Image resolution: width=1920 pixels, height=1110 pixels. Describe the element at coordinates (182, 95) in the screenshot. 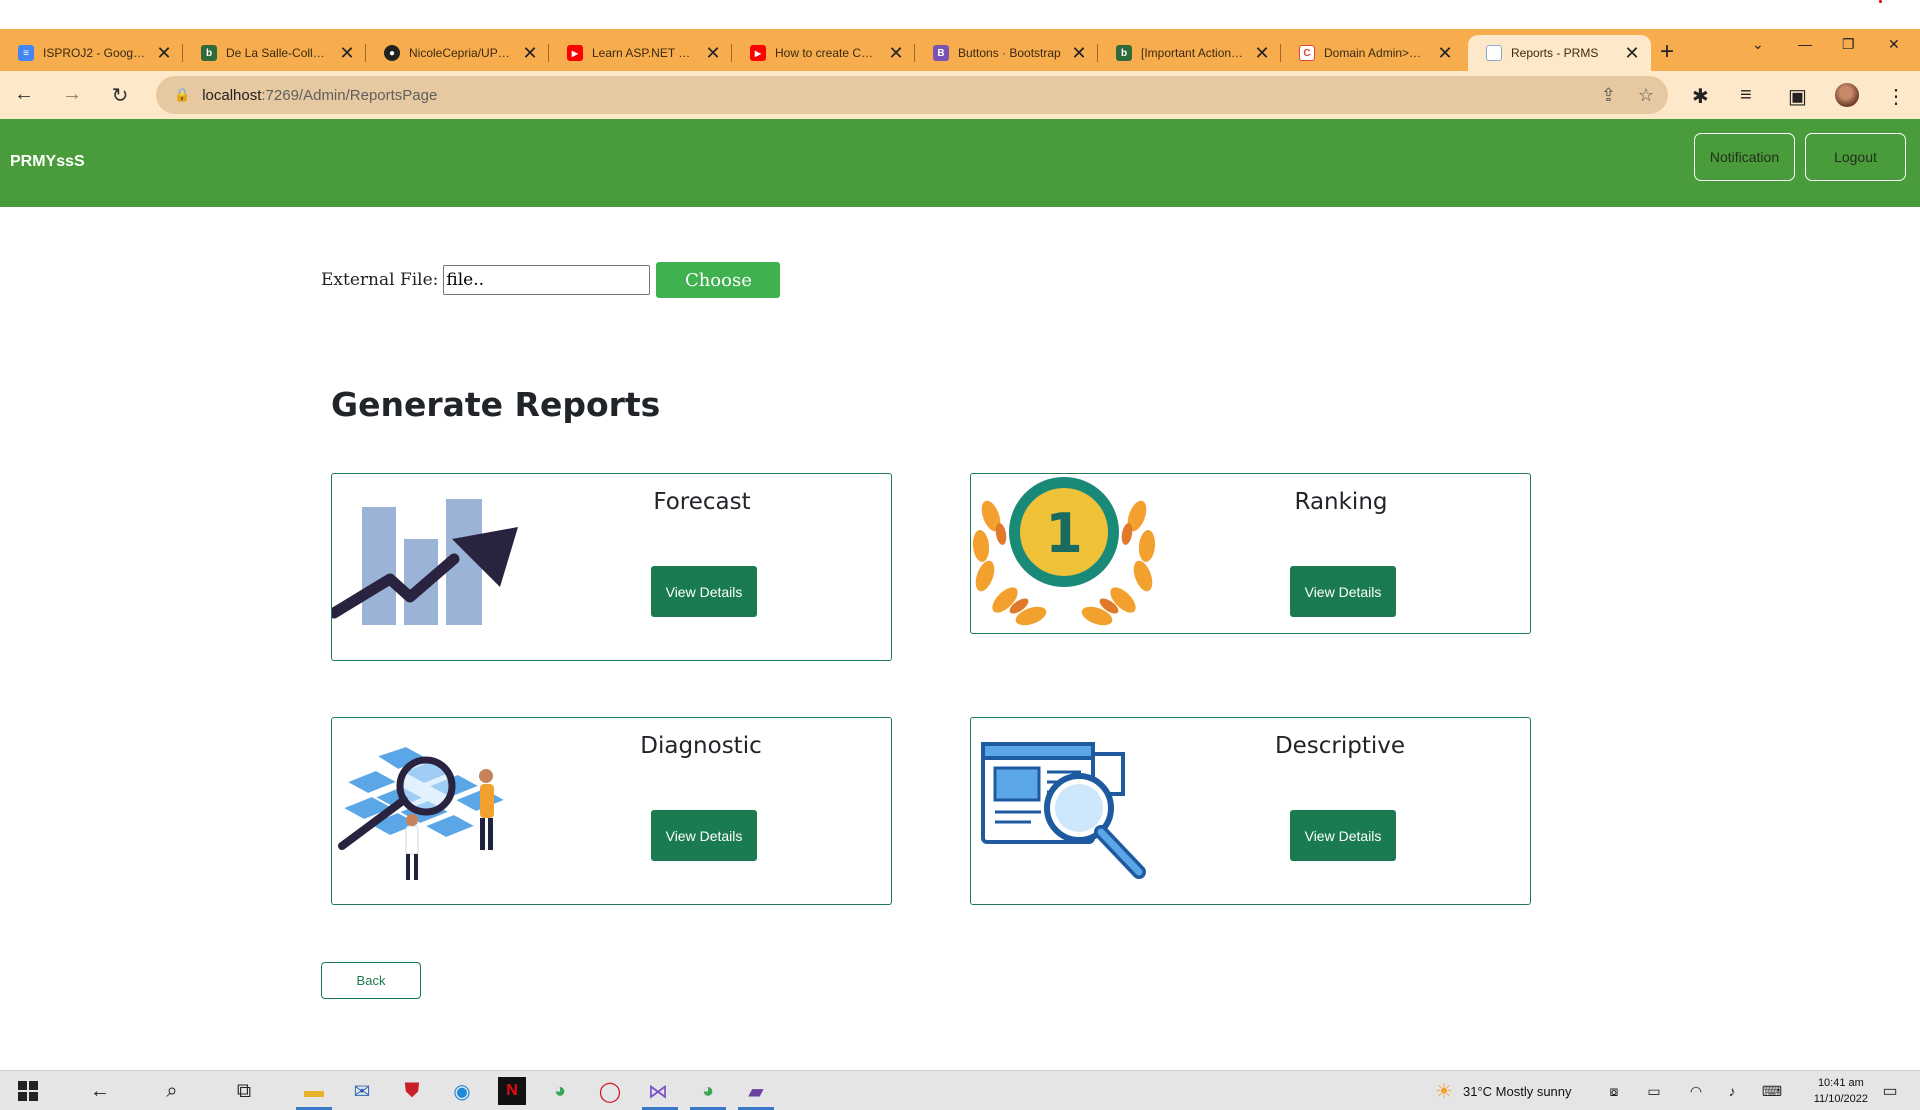

I see `lock-icon: 🔒` at that location.